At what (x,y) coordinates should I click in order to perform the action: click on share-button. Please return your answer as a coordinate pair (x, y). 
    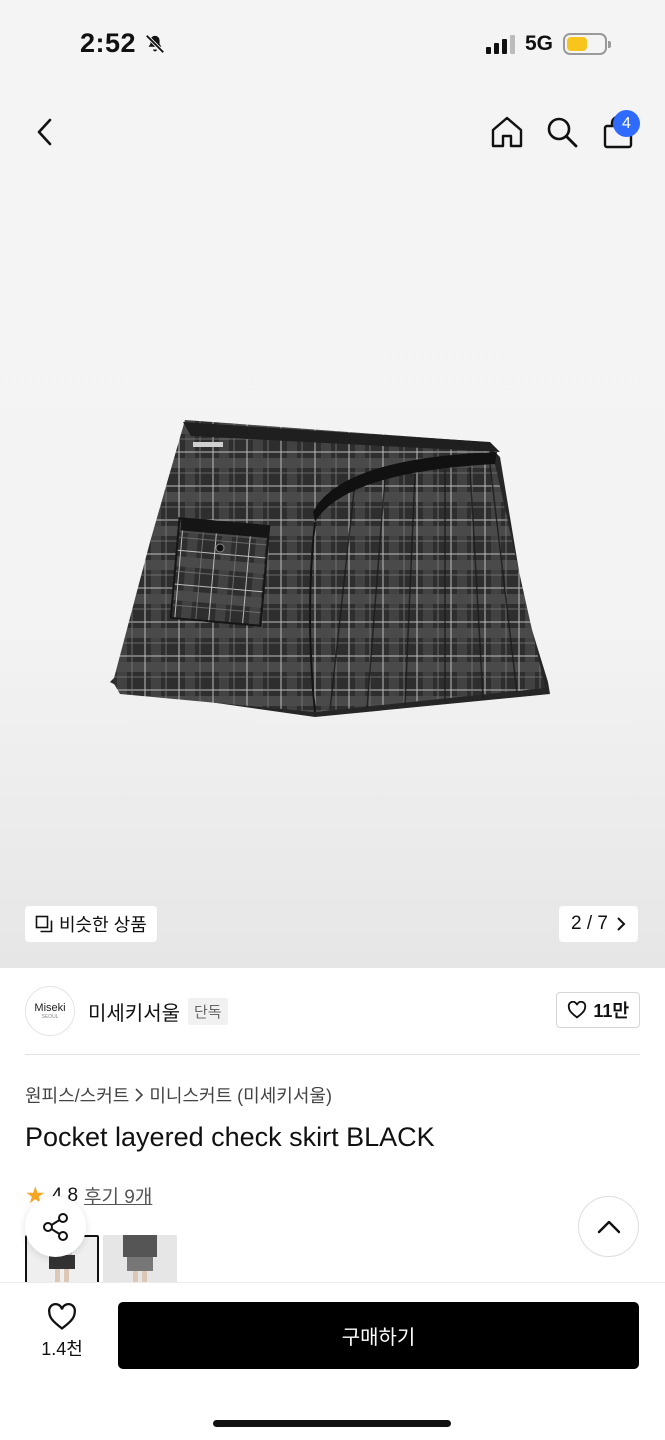
    Looking at the image, I should click on (55, 1226).